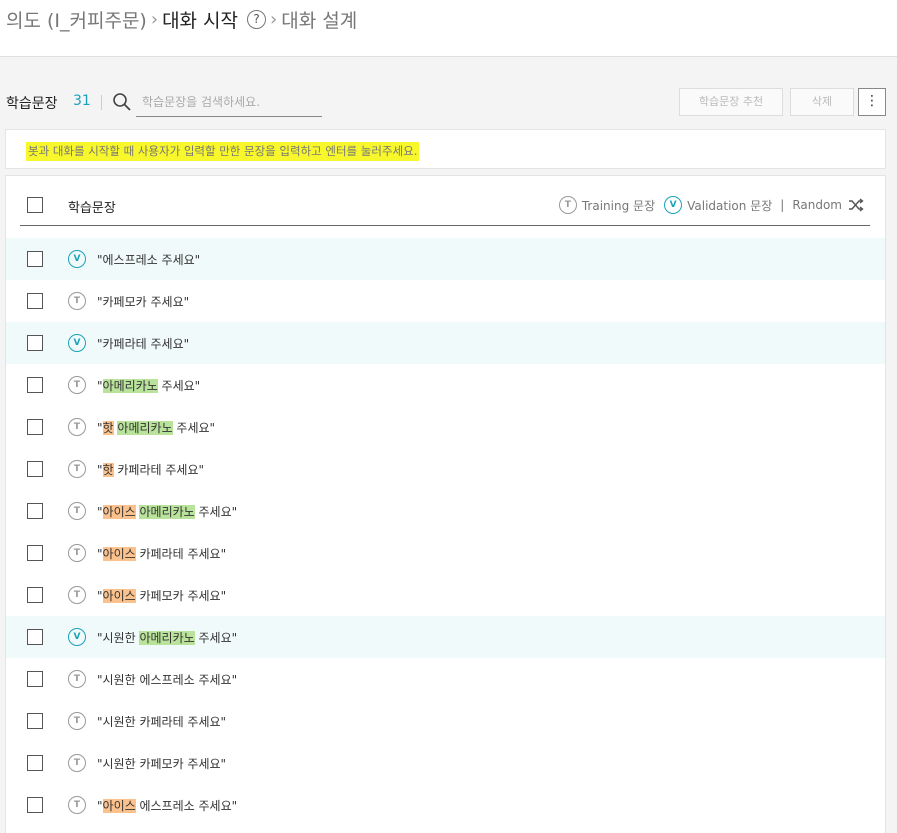  What do you see at coordinates (872, 102) in the screenshot?
I see `more-options-icon: ⋮` at bounding box center [872, 102].